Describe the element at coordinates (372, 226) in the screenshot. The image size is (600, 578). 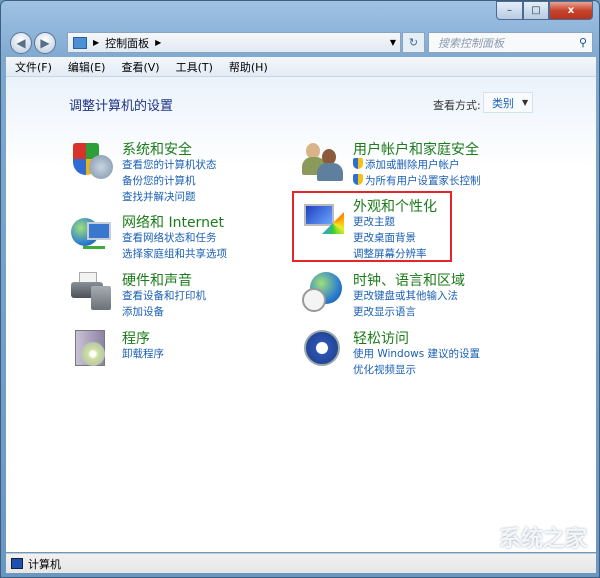
I see `highlight-box` at that location.